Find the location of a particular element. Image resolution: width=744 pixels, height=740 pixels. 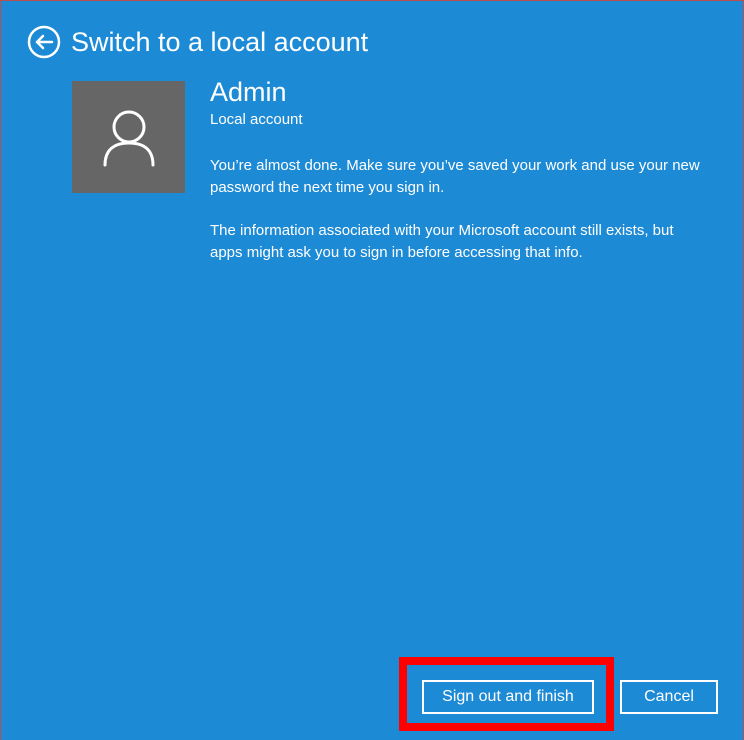

avatar is located at coordinates (128, 137).